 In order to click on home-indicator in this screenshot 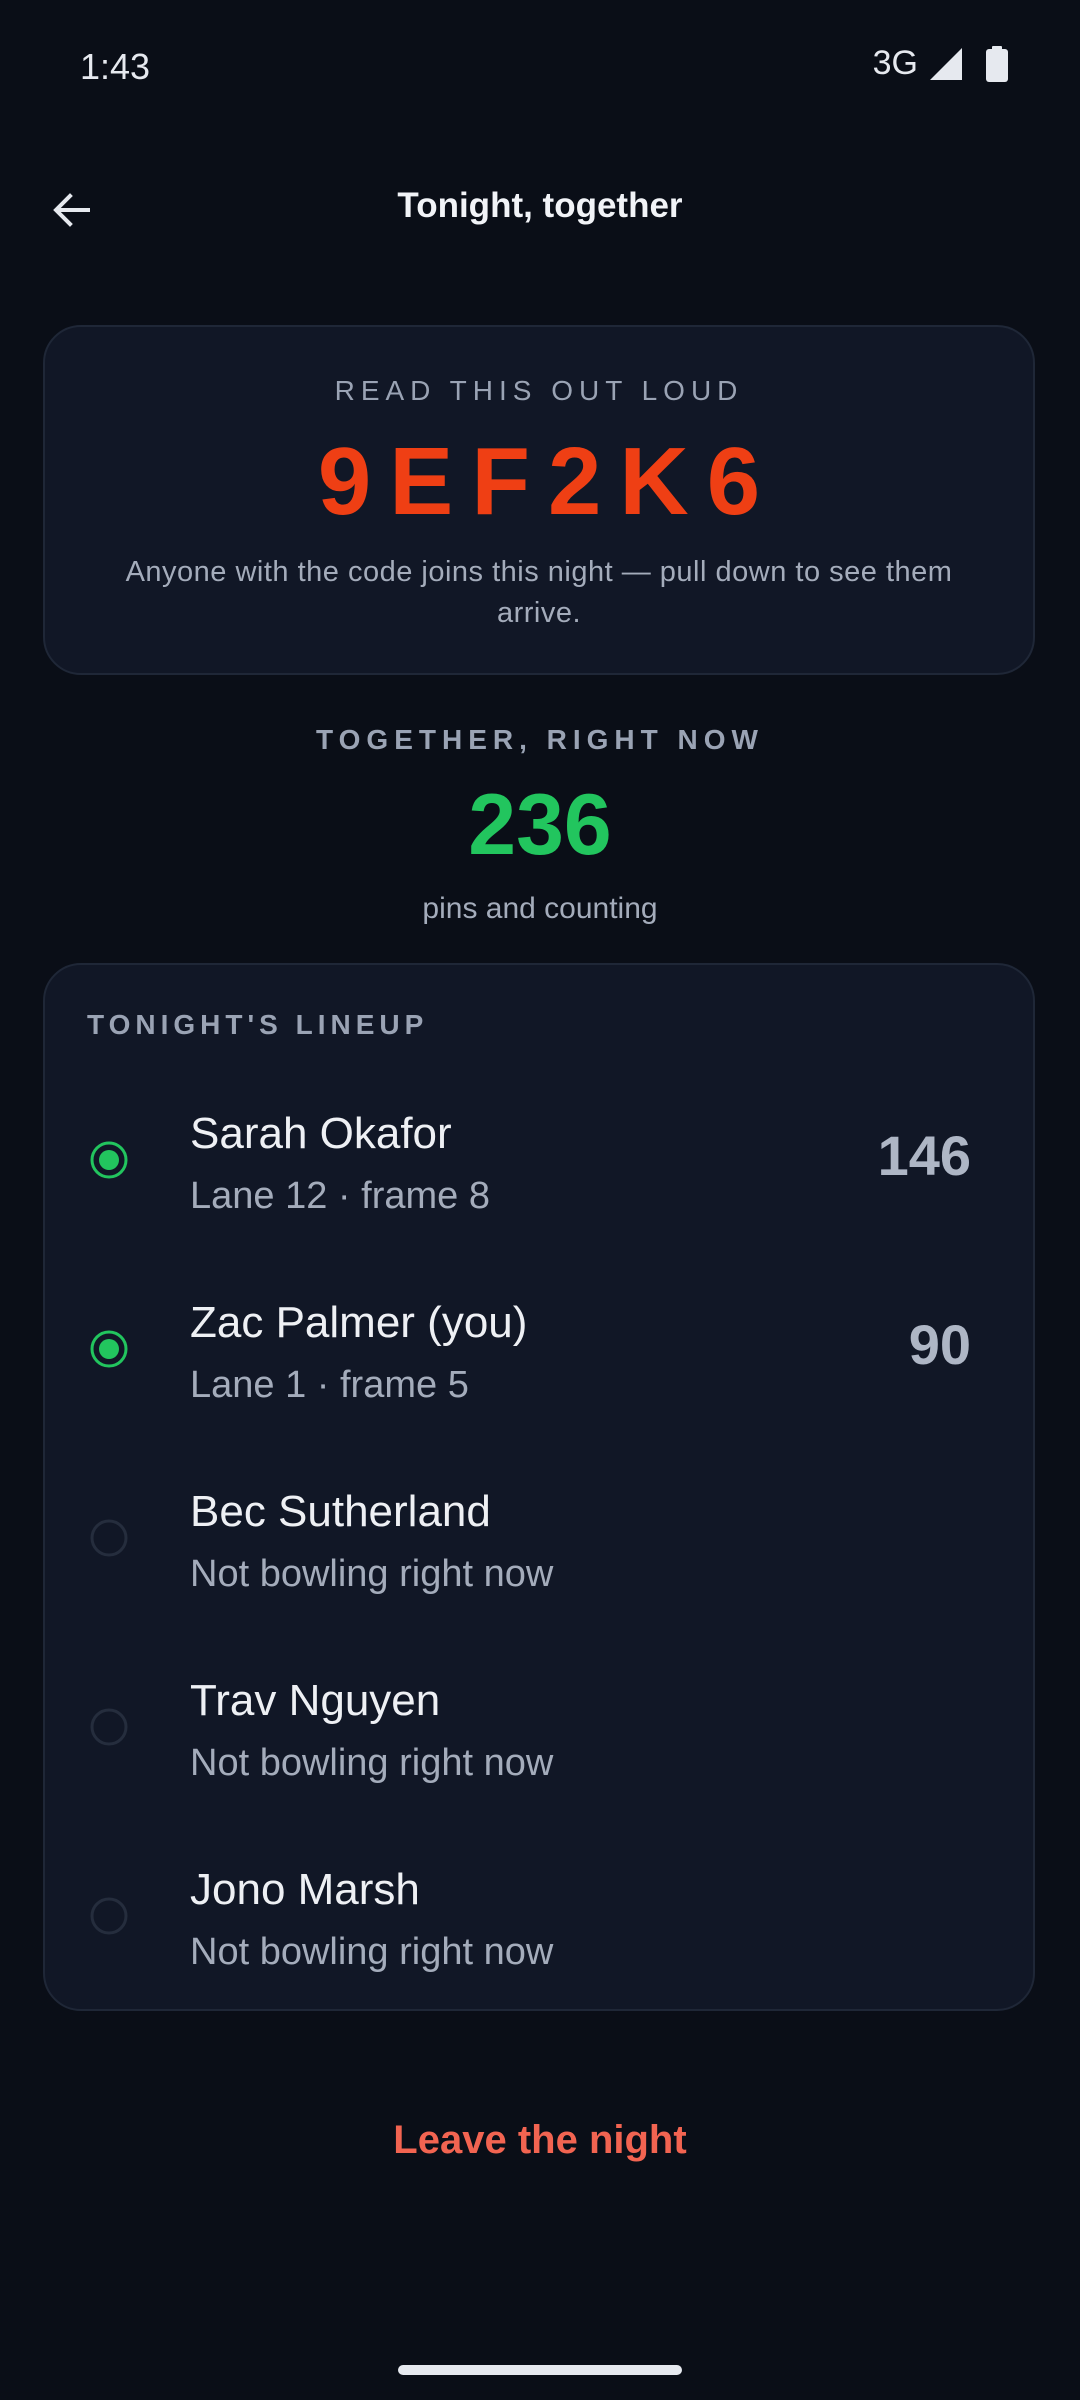, I will do `click(540, 2370)`.